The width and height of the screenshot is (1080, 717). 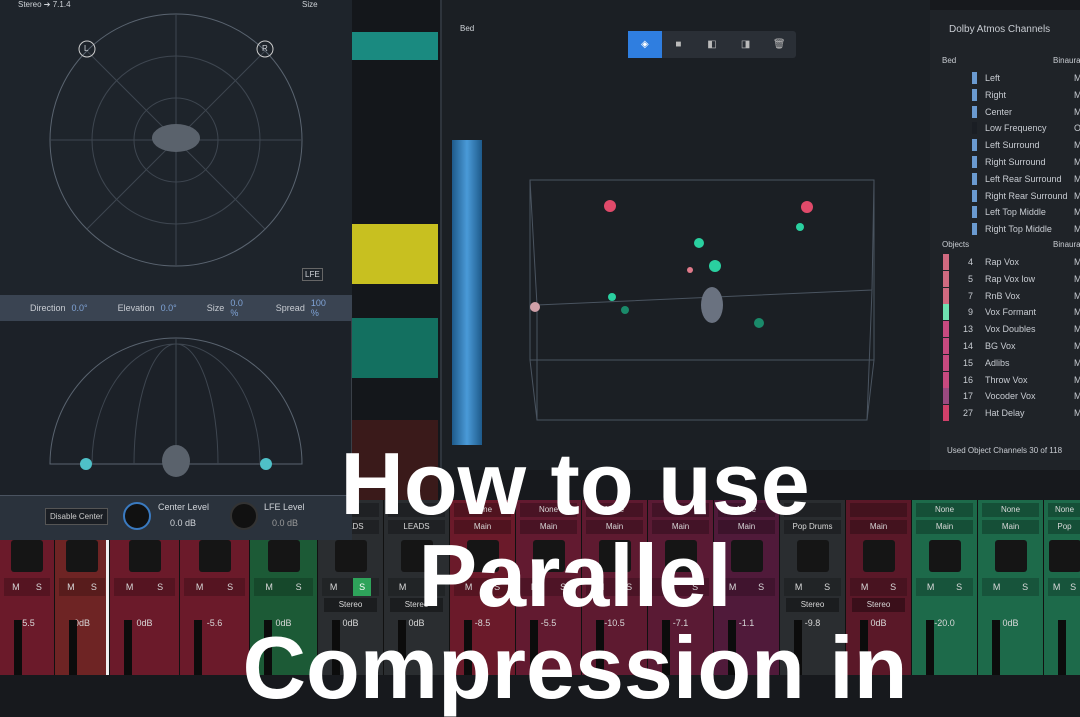 I want to click on binaural-header: Binaura, so click(x=1066, y=60).